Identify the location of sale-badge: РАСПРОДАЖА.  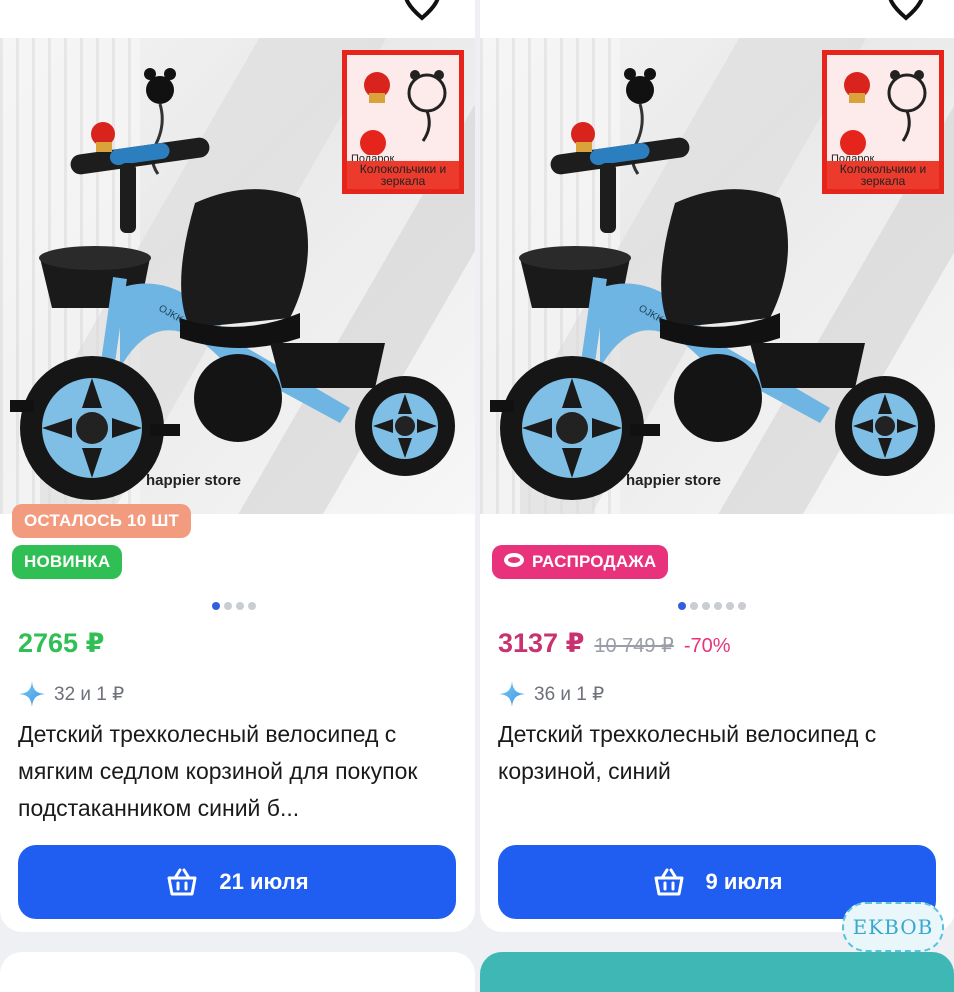
(580, 562).